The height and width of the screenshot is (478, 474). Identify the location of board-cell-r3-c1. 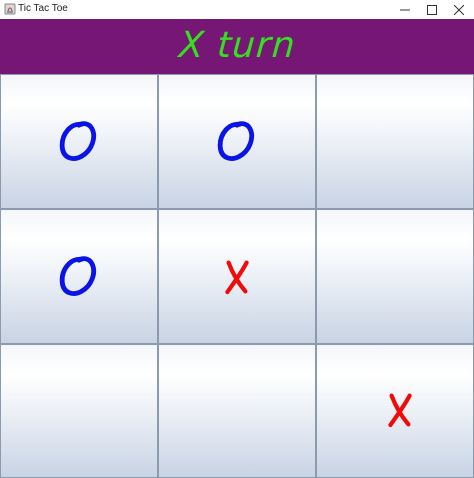
(79, 411).